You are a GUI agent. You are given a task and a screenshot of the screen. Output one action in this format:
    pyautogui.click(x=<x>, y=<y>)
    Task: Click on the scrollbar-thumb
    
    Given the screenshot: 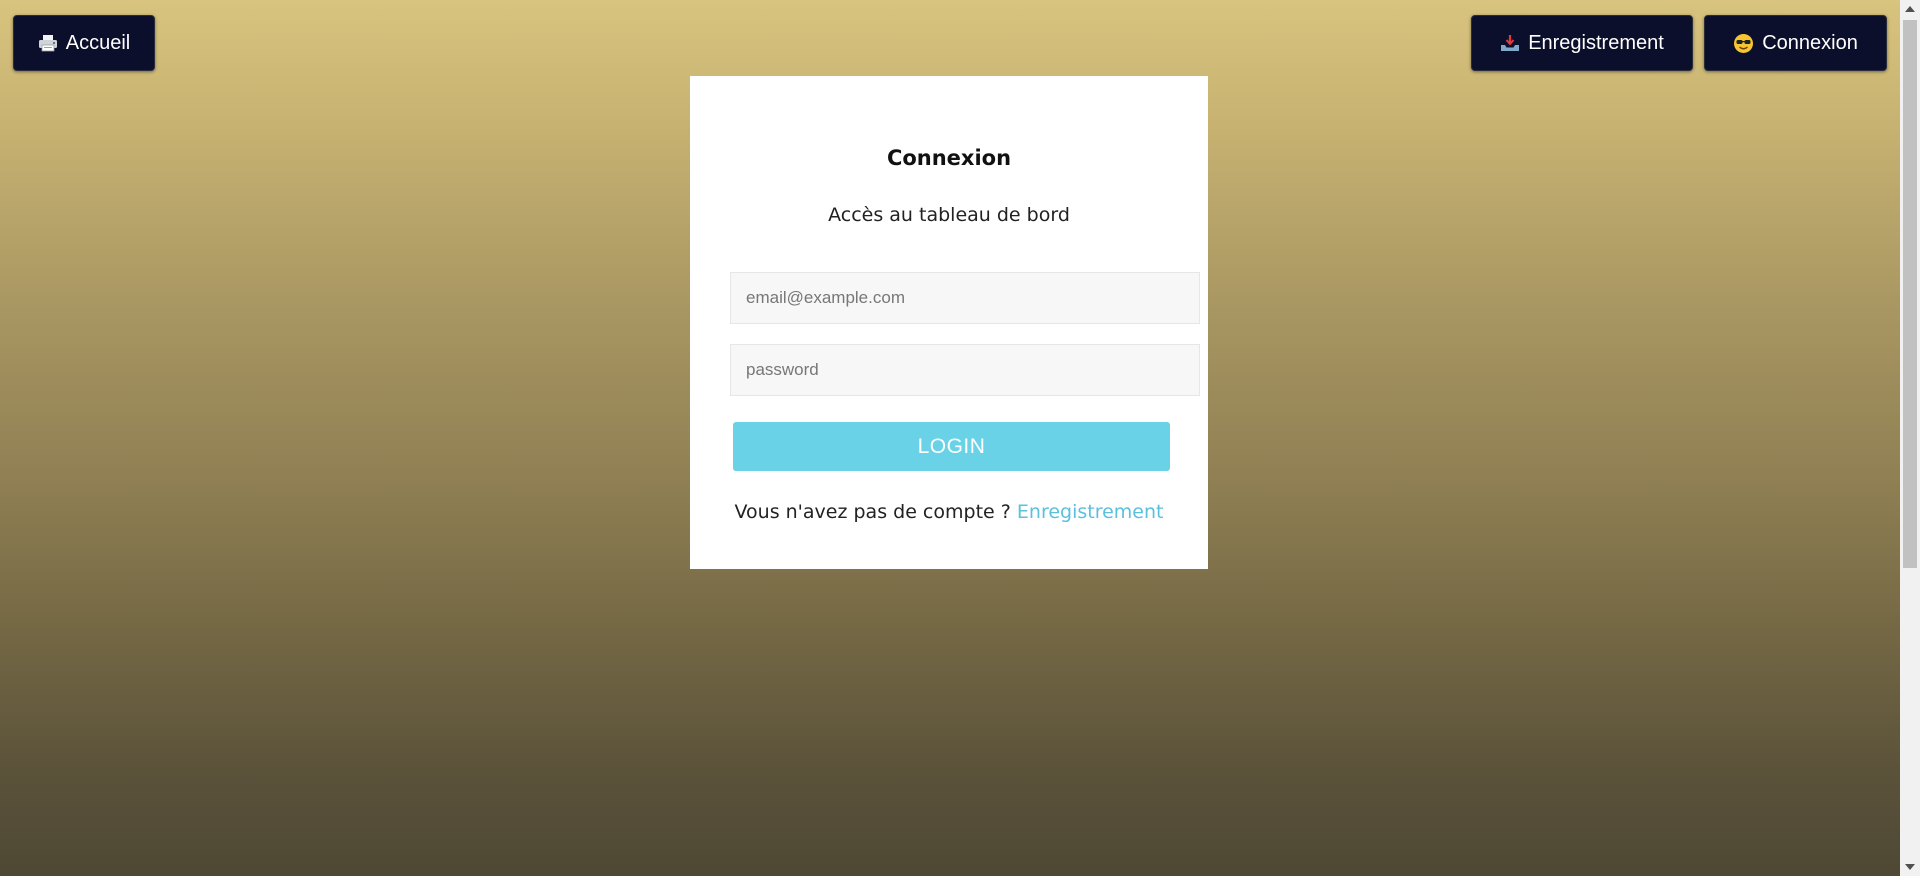 What is the action you would take?
    pyautogui.click(x=1910, y=294)
    